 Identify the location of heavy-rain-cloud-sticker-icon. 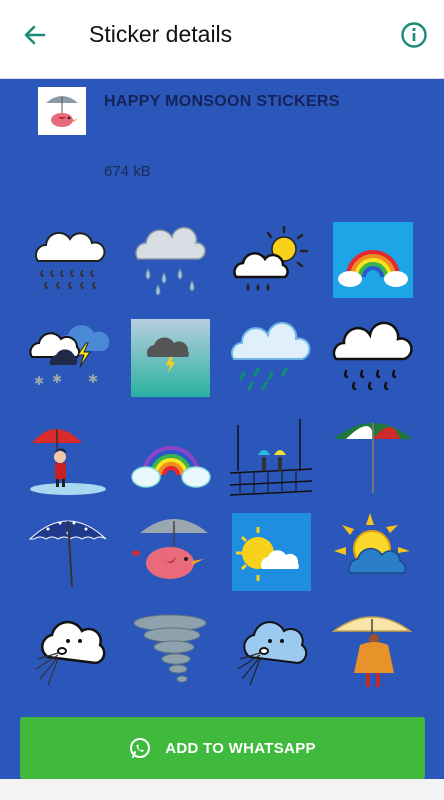
(170, 261).